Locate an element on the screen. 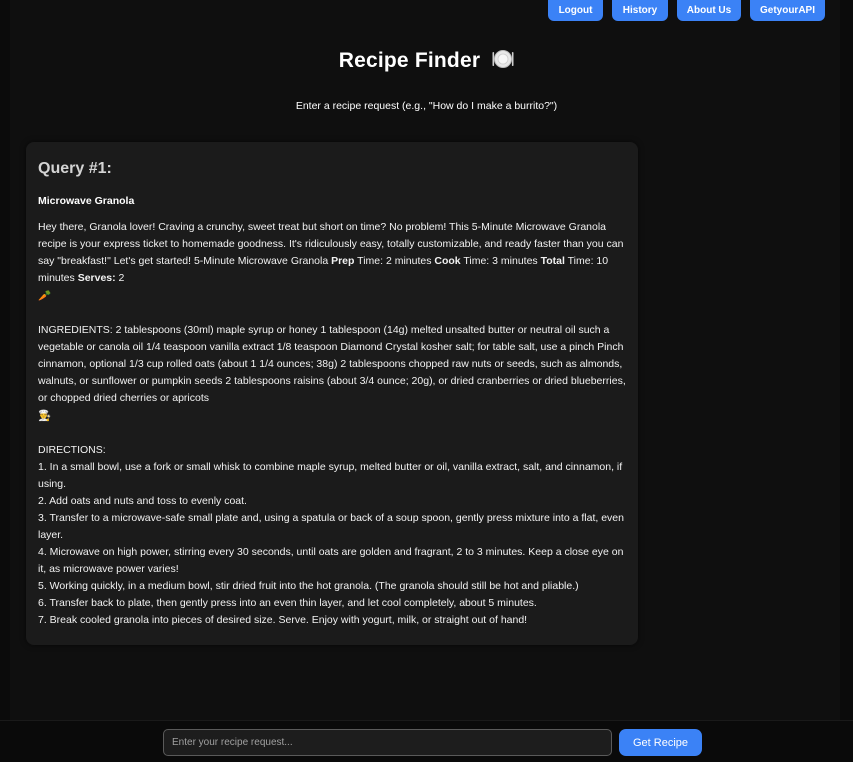  bottom-input-bar: Get Recipe is located at coordinates (426, 741).